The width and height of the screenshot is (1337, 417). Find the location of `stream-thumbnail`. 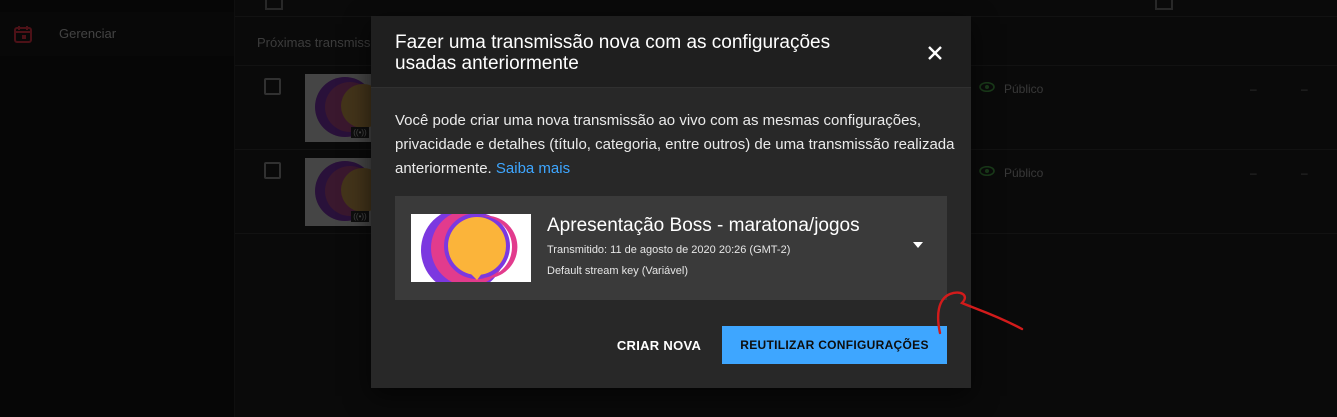

stream-thumbnail is located at coordinates (471, 248).